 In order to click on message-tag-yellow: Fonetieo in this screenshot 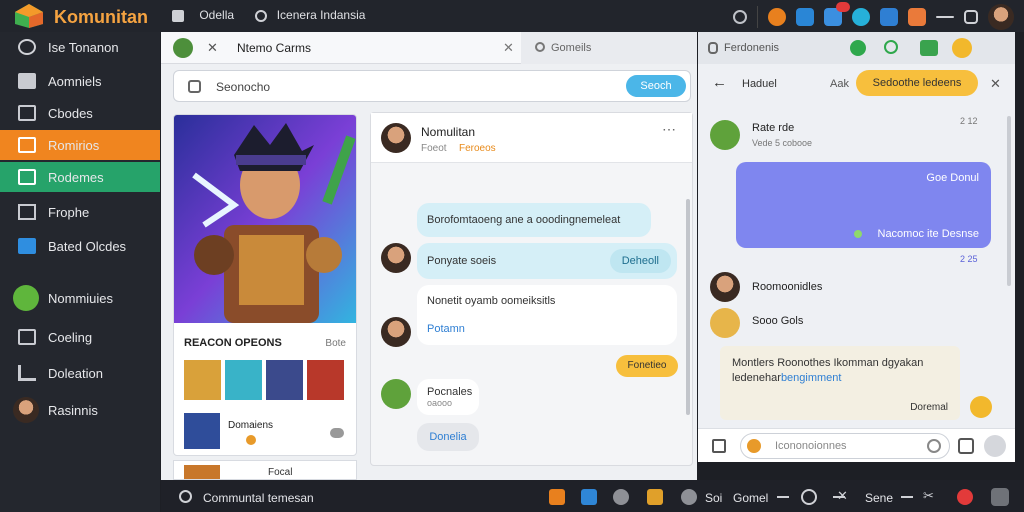, I will do `click(647, 366)`.